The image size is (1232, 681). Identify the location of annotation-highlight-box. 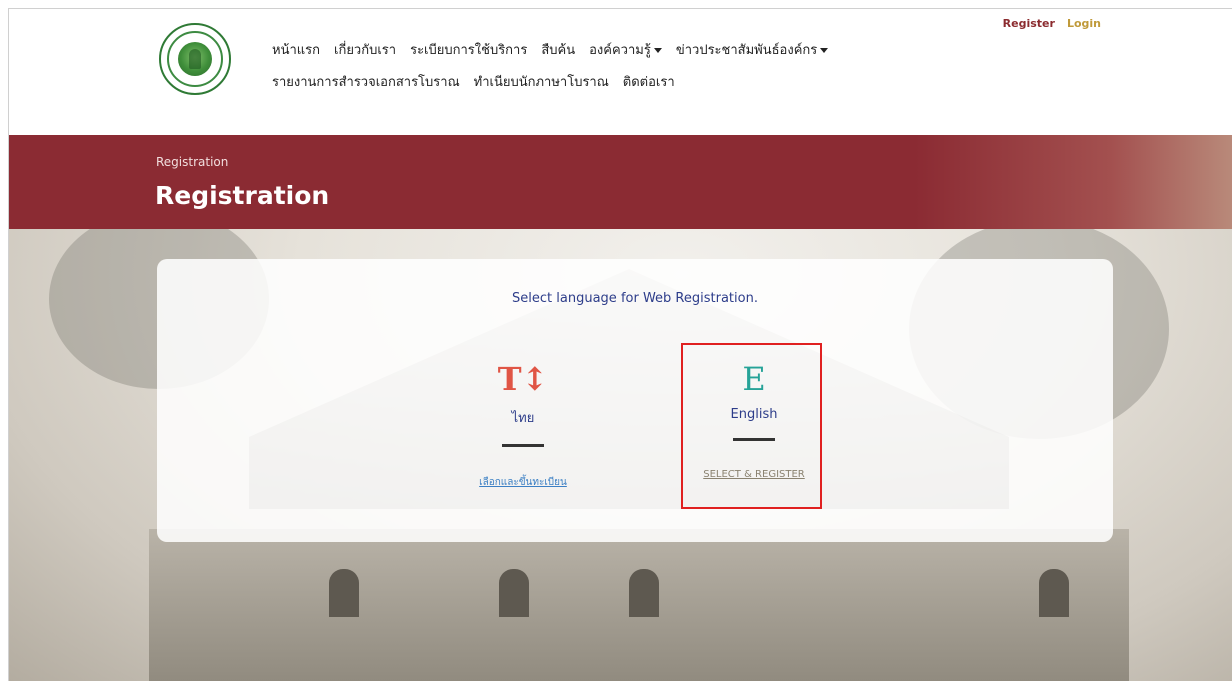
(751, 426).